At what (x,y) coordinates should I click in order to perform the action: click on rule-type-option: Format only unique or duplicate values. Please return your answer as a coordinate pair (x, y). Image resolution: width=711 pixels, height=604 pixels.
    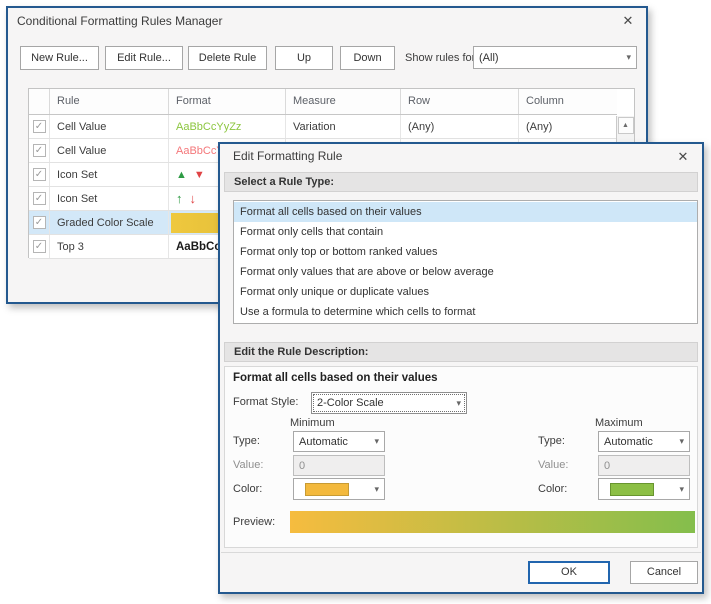
    Looking at the image, I should click on (465, 292).